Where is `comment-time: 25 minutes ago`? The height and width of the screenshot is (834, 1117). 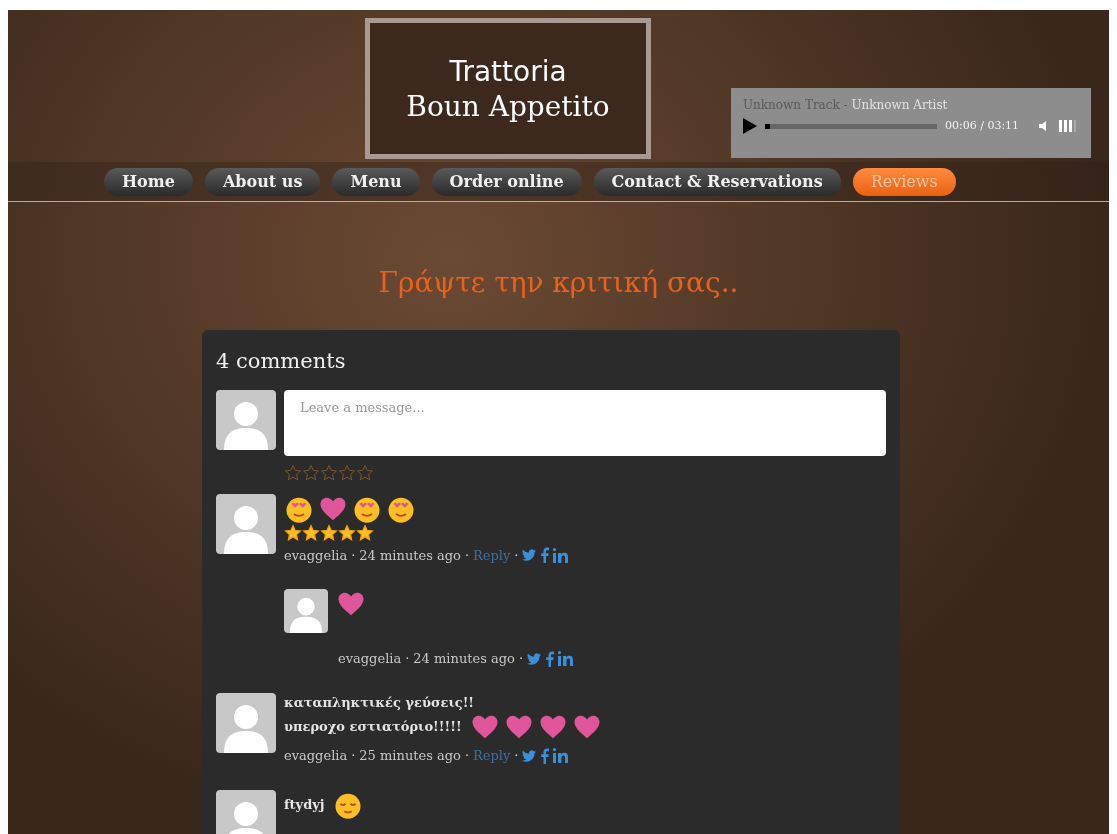 comment-time: 25 minutes ago is located at coordinates (410, 756).